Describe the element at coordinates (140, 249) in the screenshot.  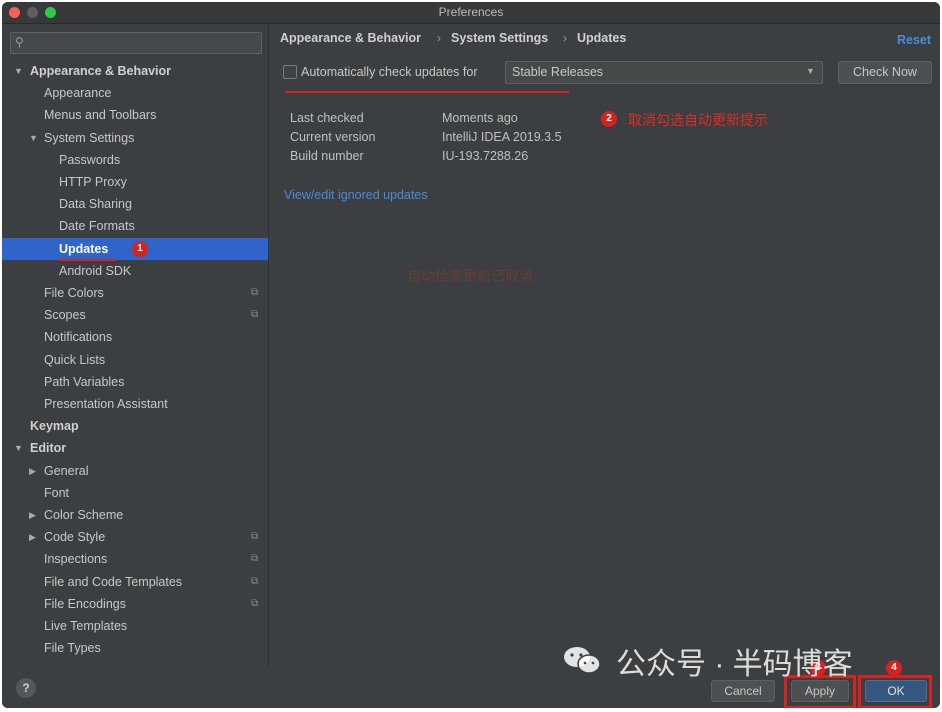
I see `annotation-badge-1: 1` at that location.